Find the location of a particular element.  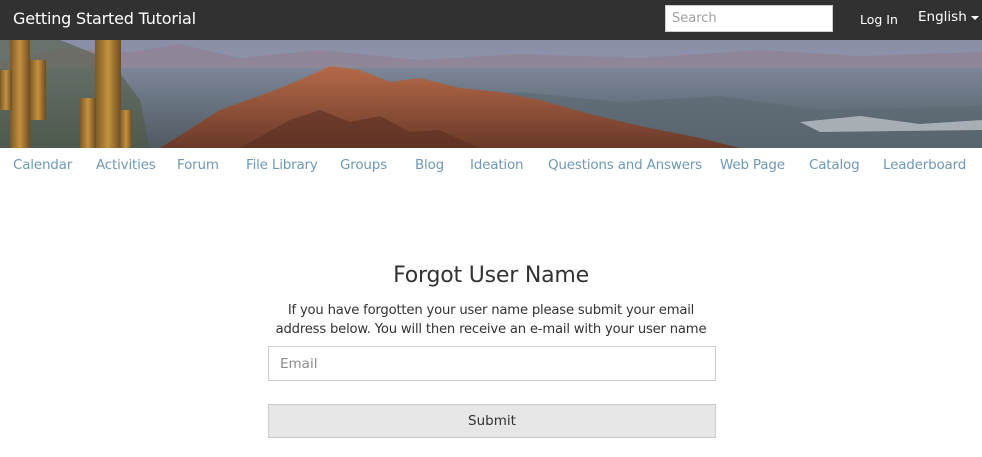

nav-item-web-page: Web Page is located at coordinates (752, 165).